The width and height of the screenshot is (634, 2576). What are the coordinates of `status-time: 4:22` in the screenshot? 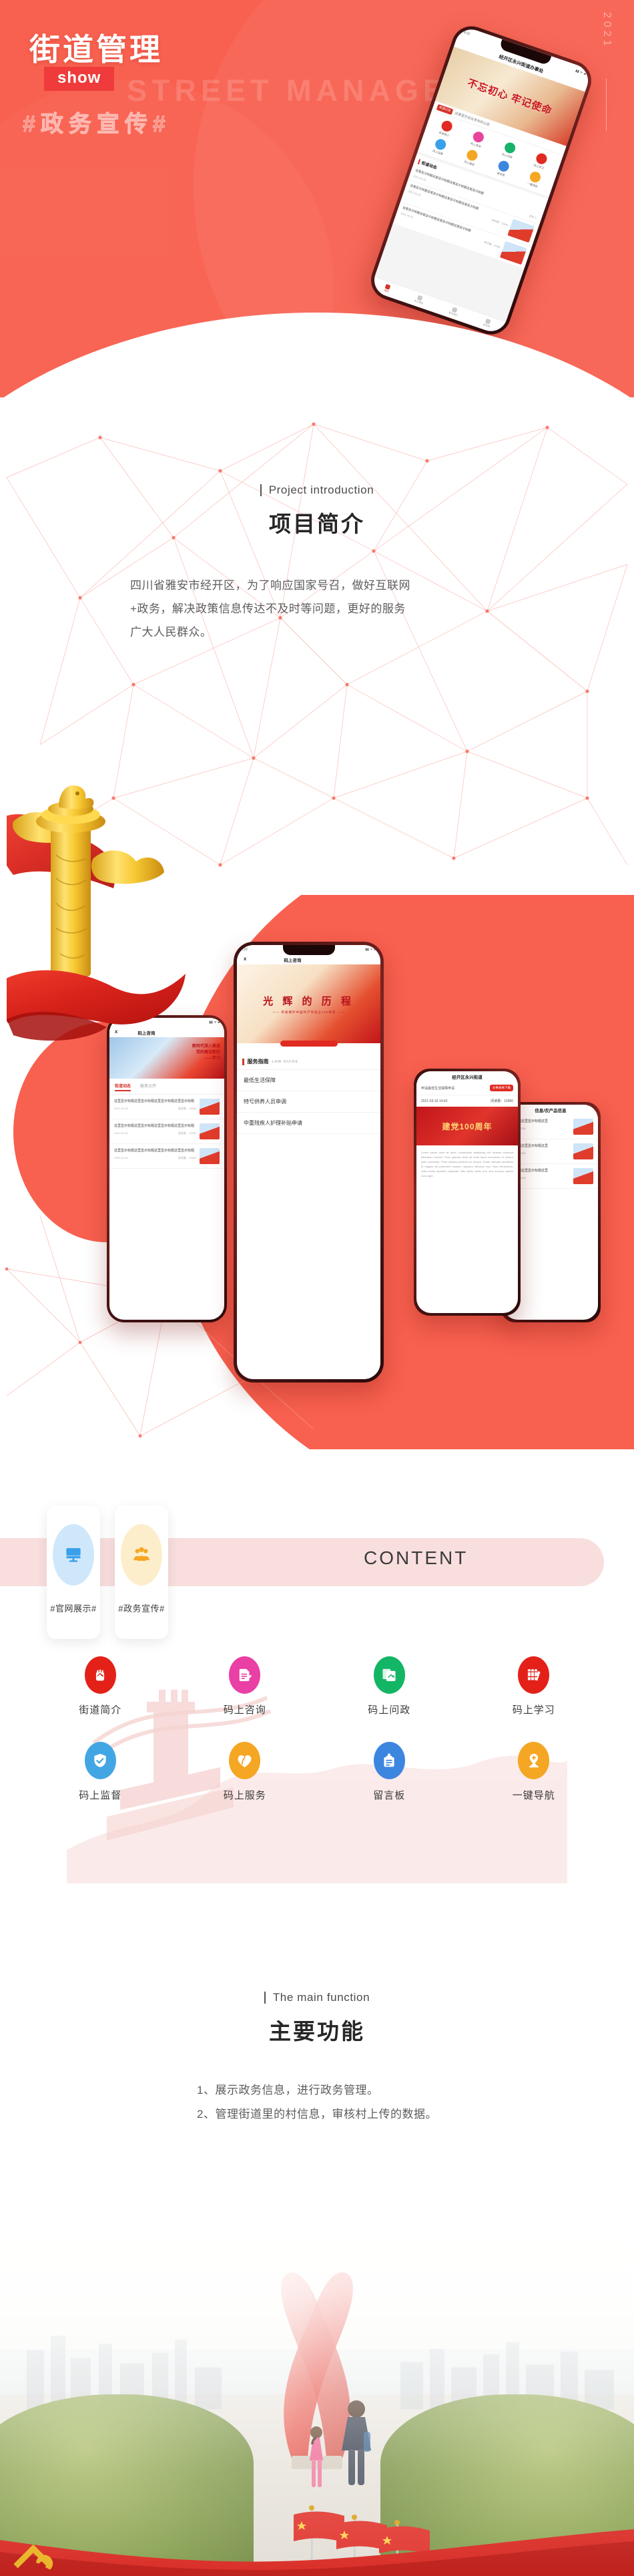 It's located at (467, 33).